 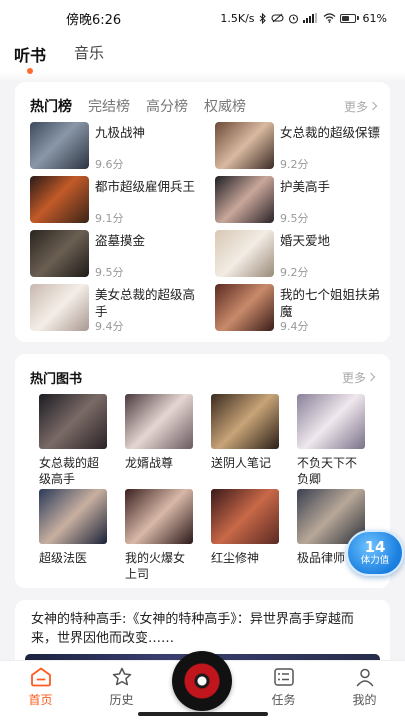 I want to click on tab-music: 音乐, so click(x=89, y=51).